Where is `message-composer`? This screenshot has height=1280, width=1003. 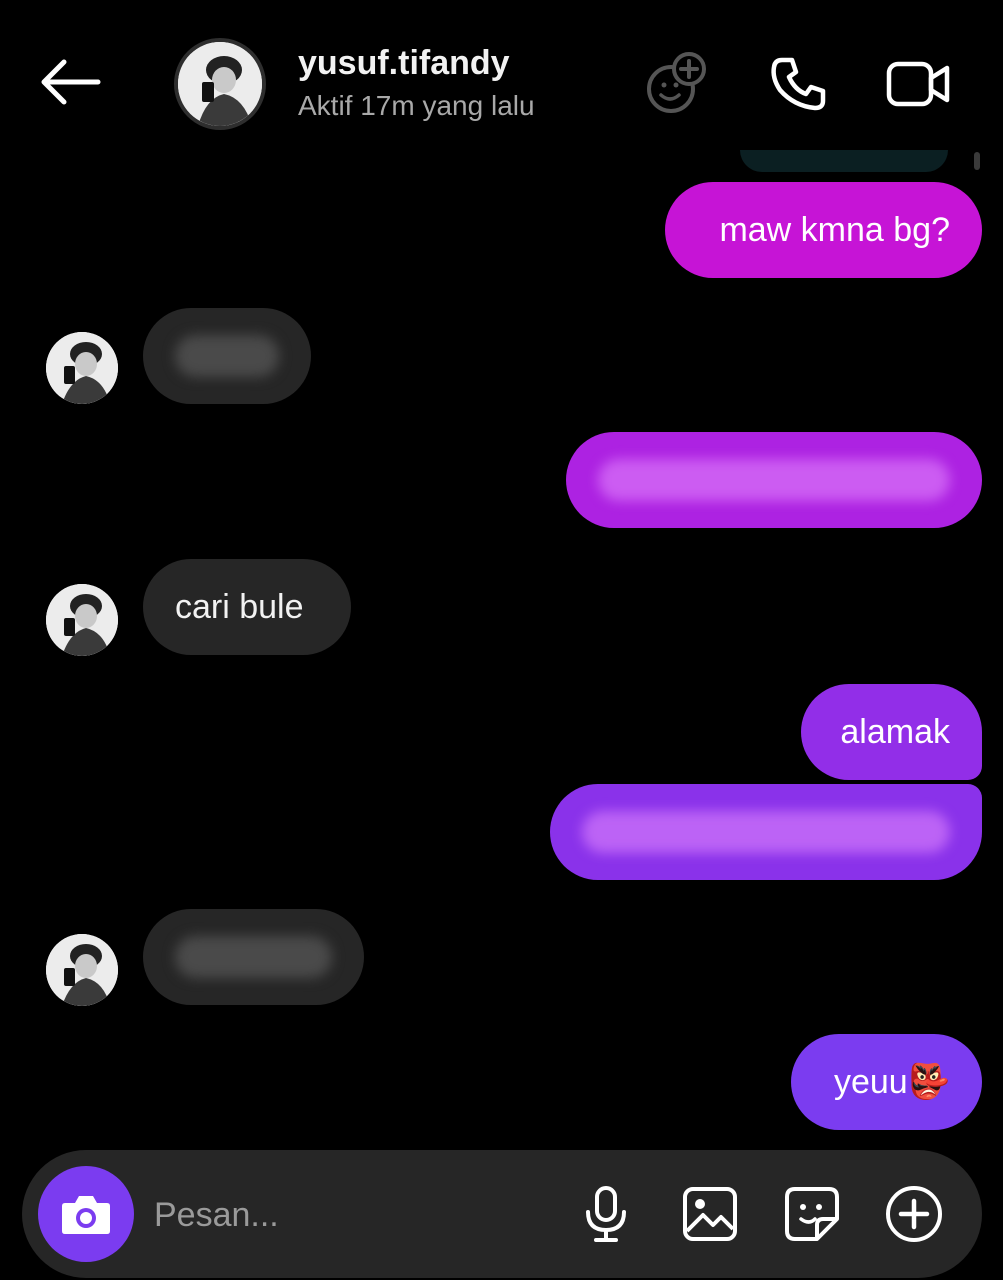
message-composer is located at coordinates (502, 1214).